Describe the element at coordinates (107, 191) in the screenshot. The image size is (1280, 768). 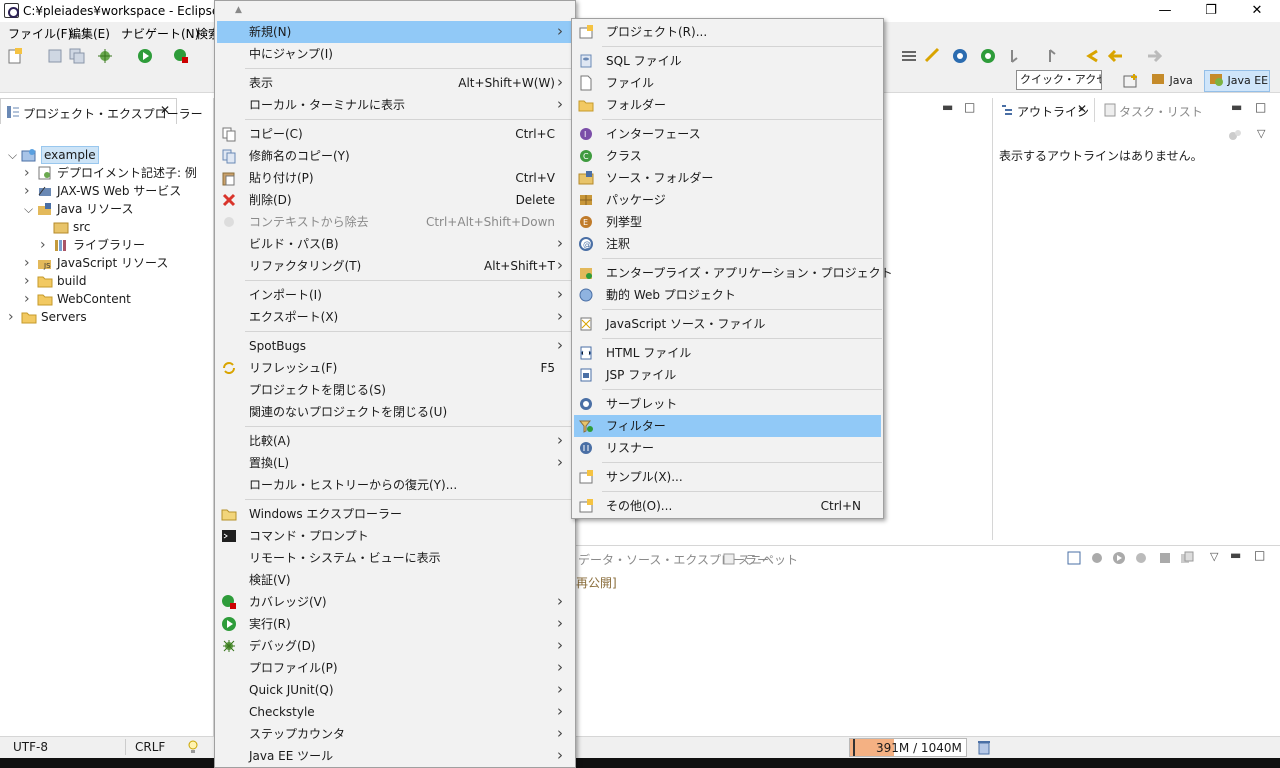
I see `tree-item: › JAX-WS Web サービス` at that location.